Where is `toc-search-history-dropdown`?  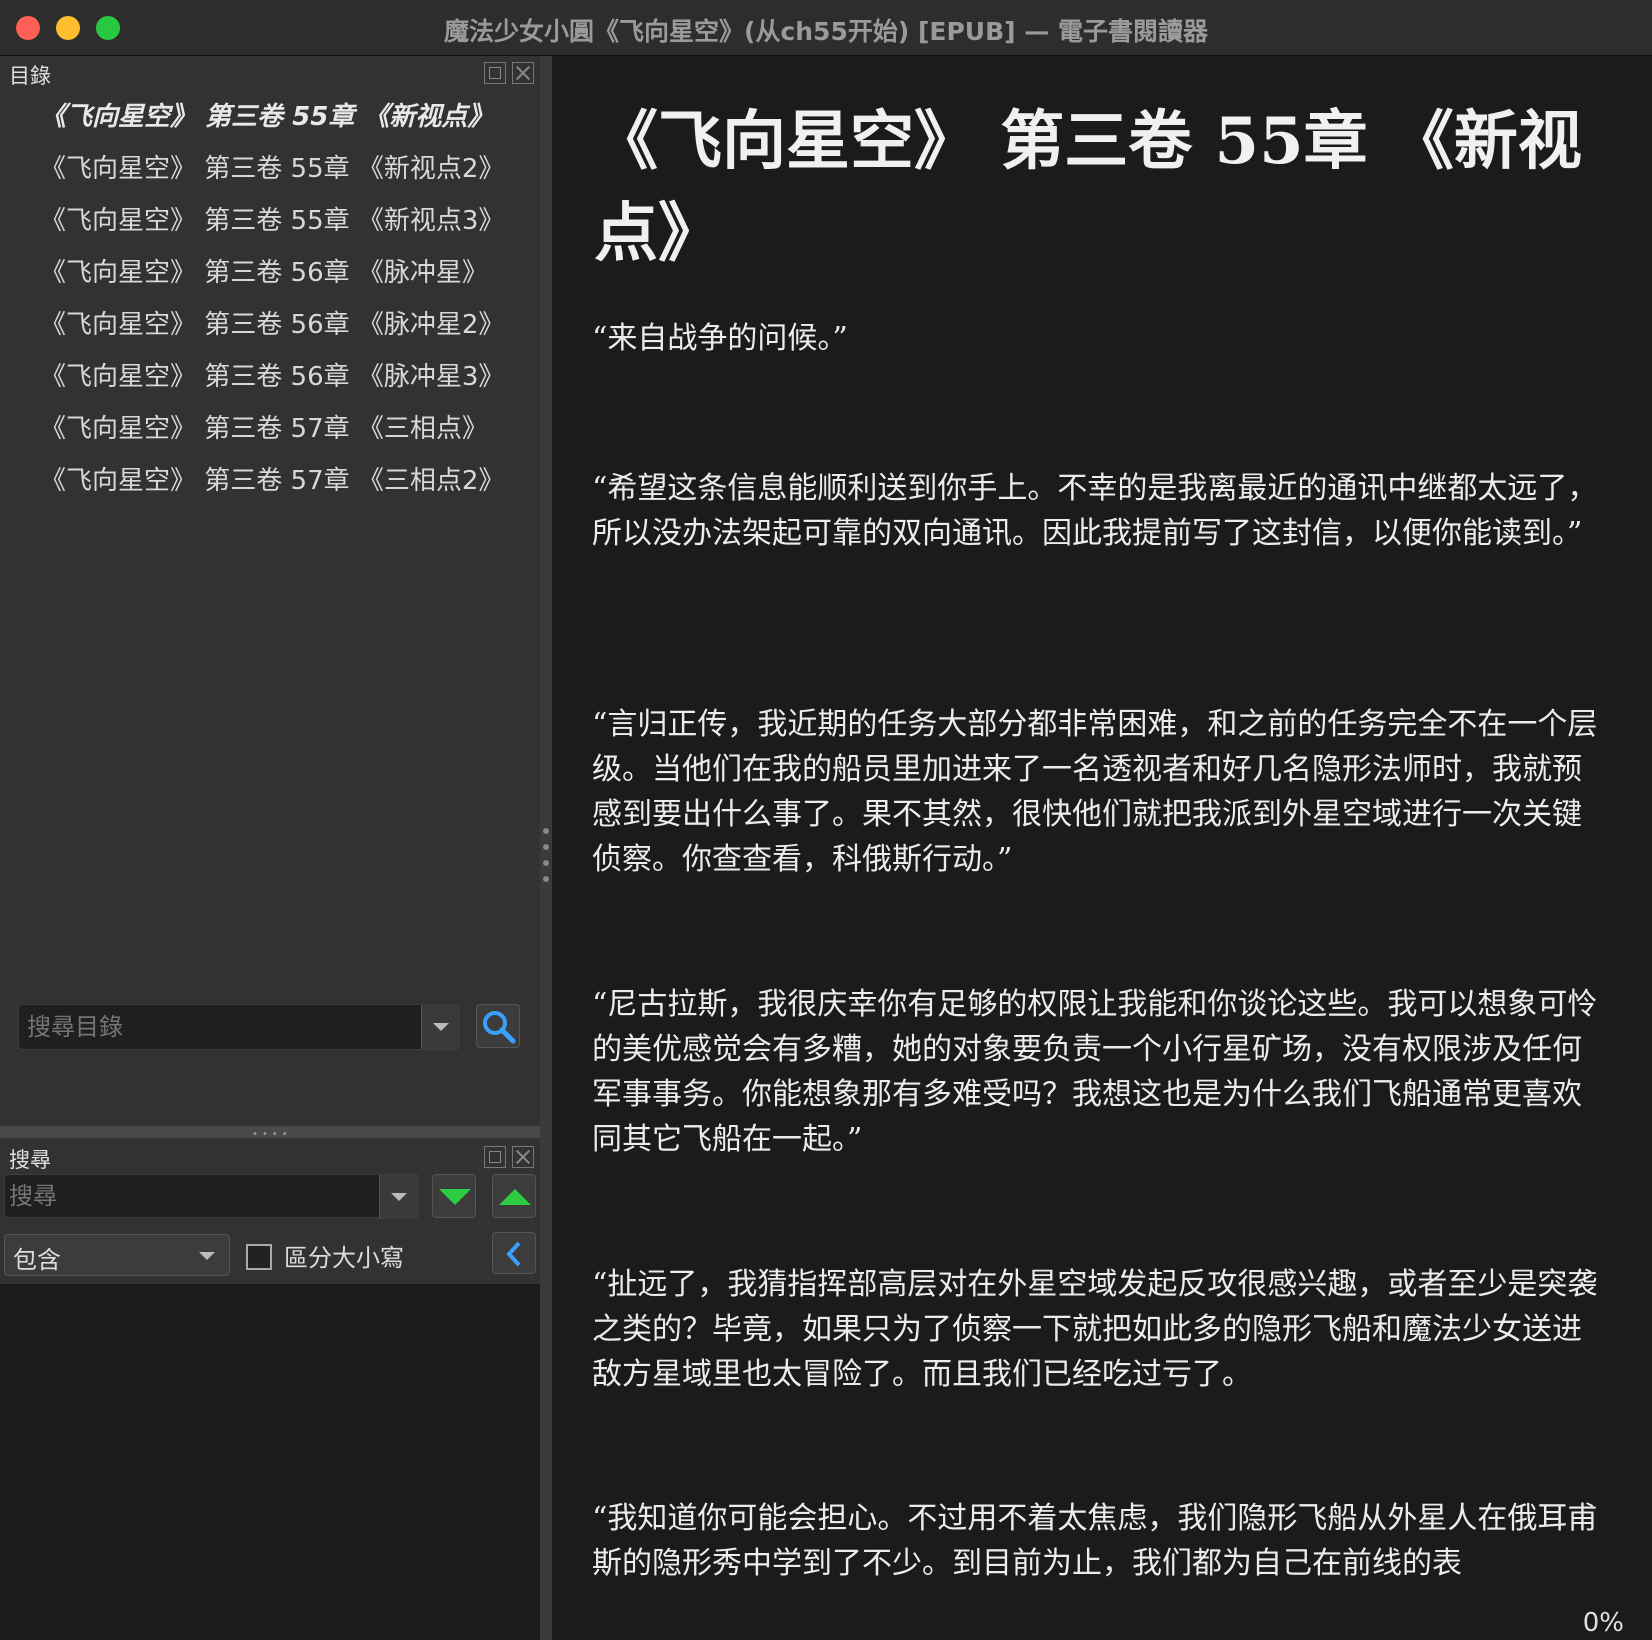
toc-search-history-dropdown is located at coordinates (440, 1027).